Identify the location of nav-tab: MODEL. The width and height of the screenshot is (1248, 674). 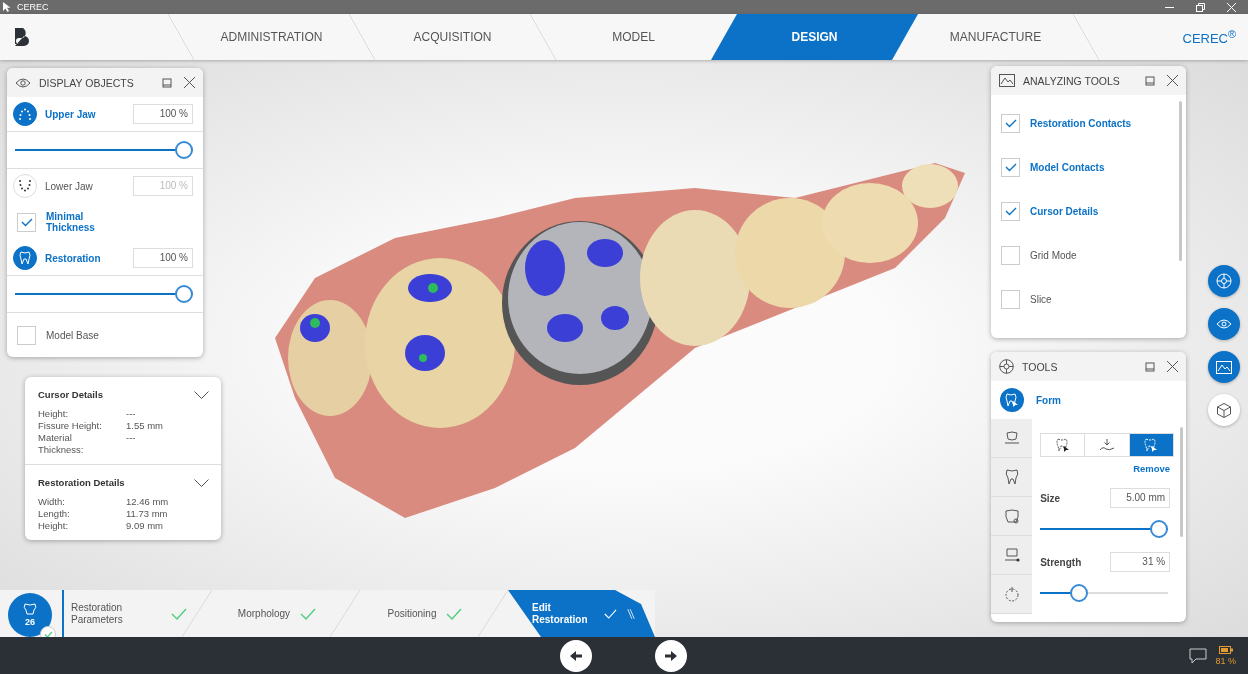
(633, 37).